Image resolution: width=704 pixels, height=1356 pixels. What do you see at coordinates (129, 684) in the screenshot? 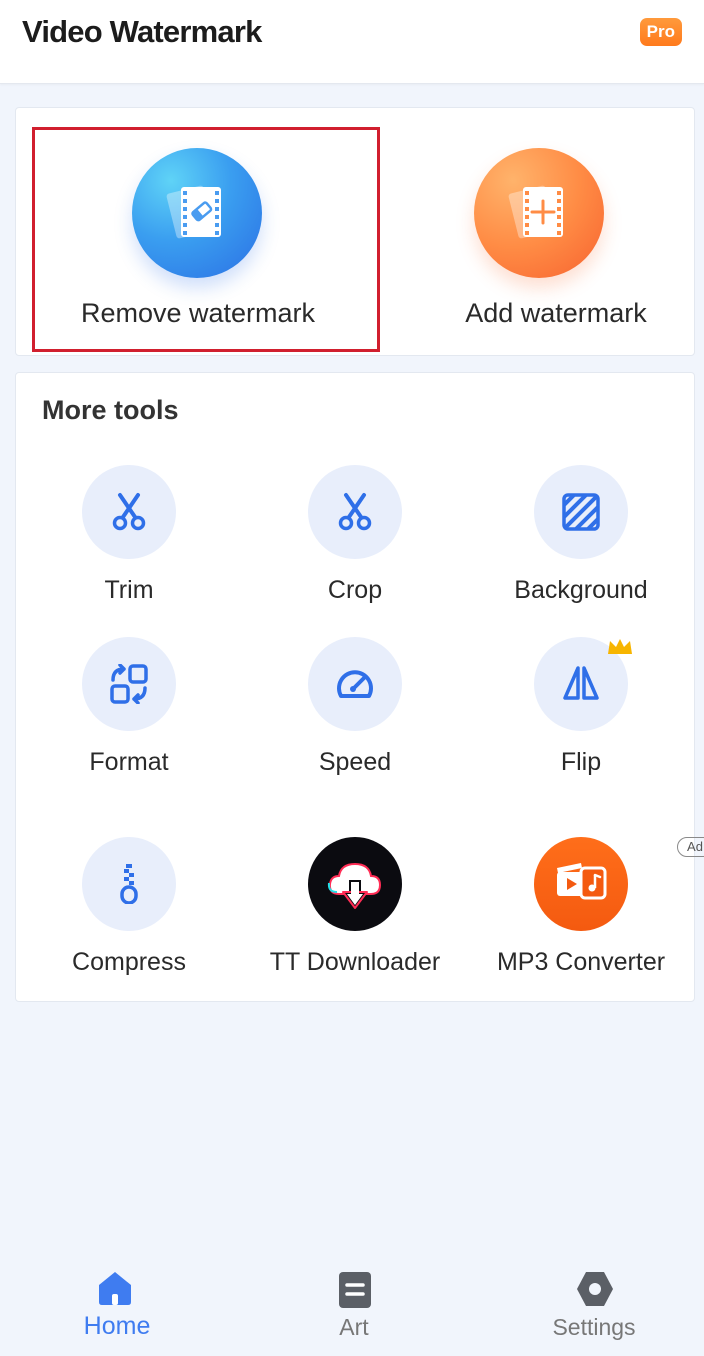
I see `format-convert-icon` at bounding box center [129, 684].